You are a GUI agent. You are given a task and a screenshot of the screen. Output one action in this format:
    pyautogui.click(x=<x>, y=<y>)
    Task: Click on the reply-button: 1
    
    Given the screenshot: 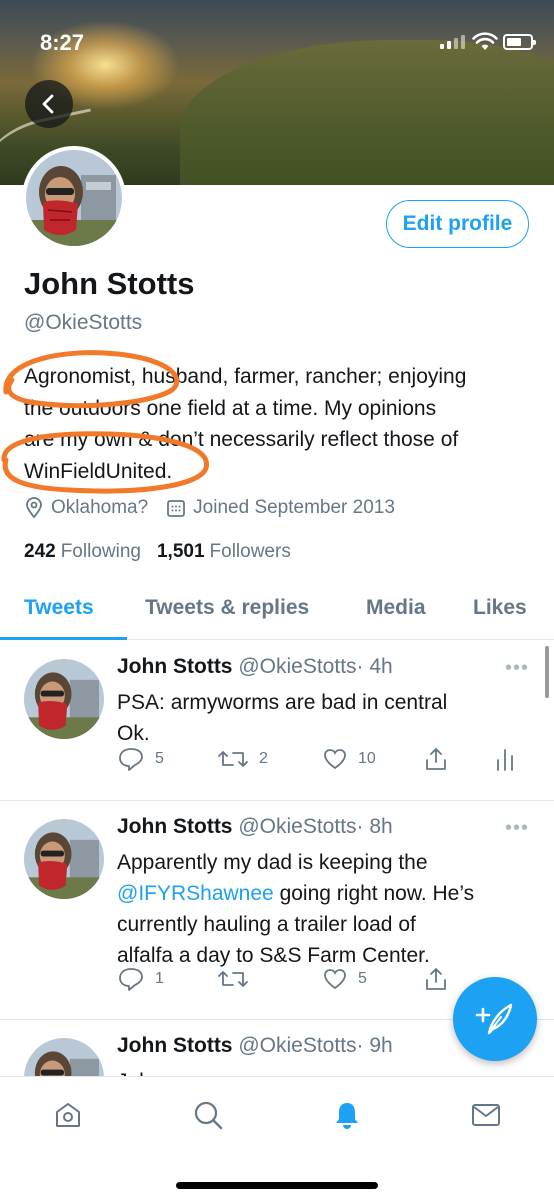 What is the action you would take?
    pyautogui.click(x=140, y=979)
    